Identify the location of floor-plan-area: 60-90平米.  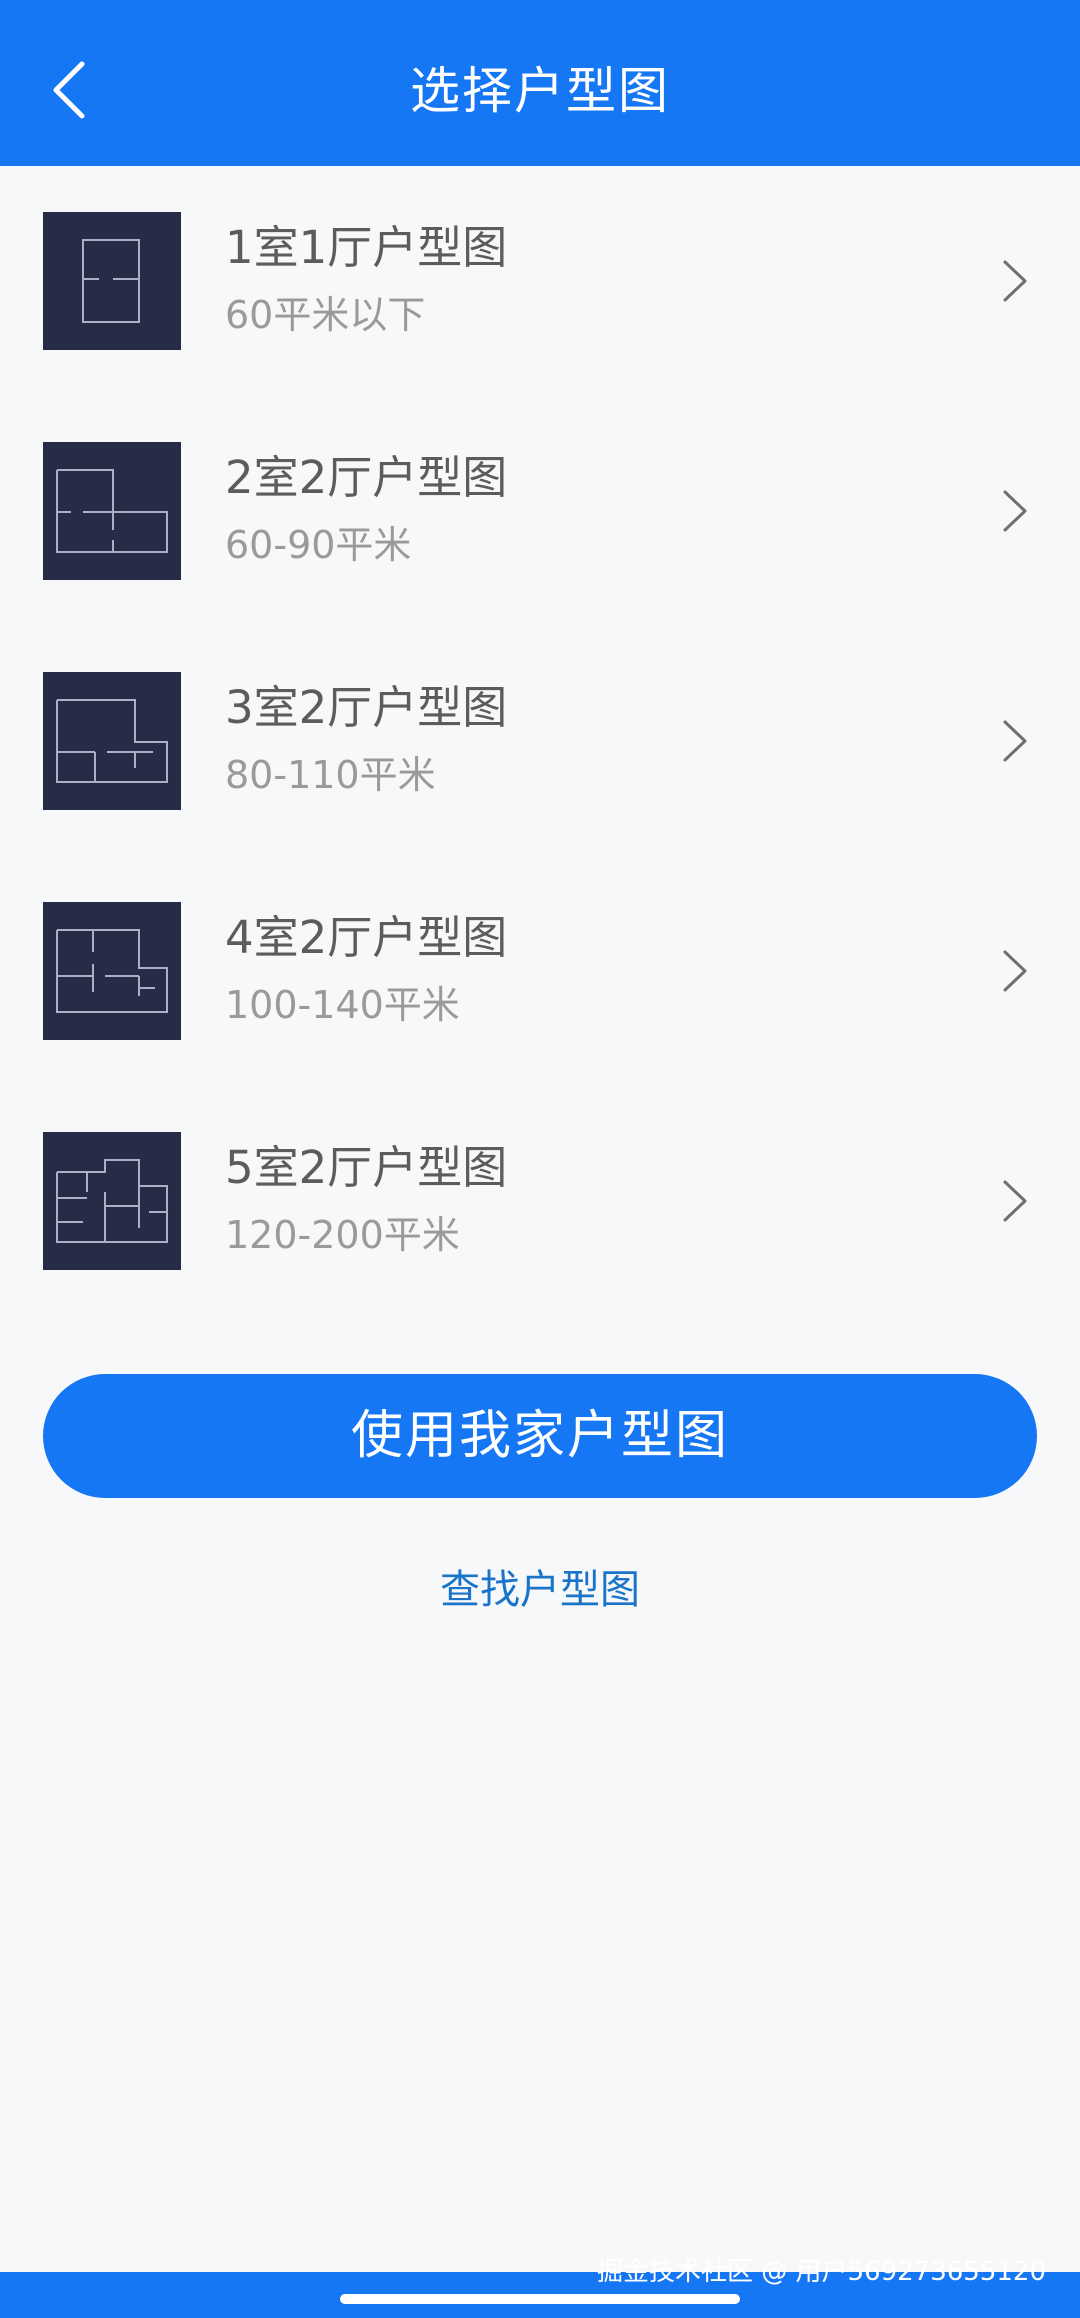
(318, 545).